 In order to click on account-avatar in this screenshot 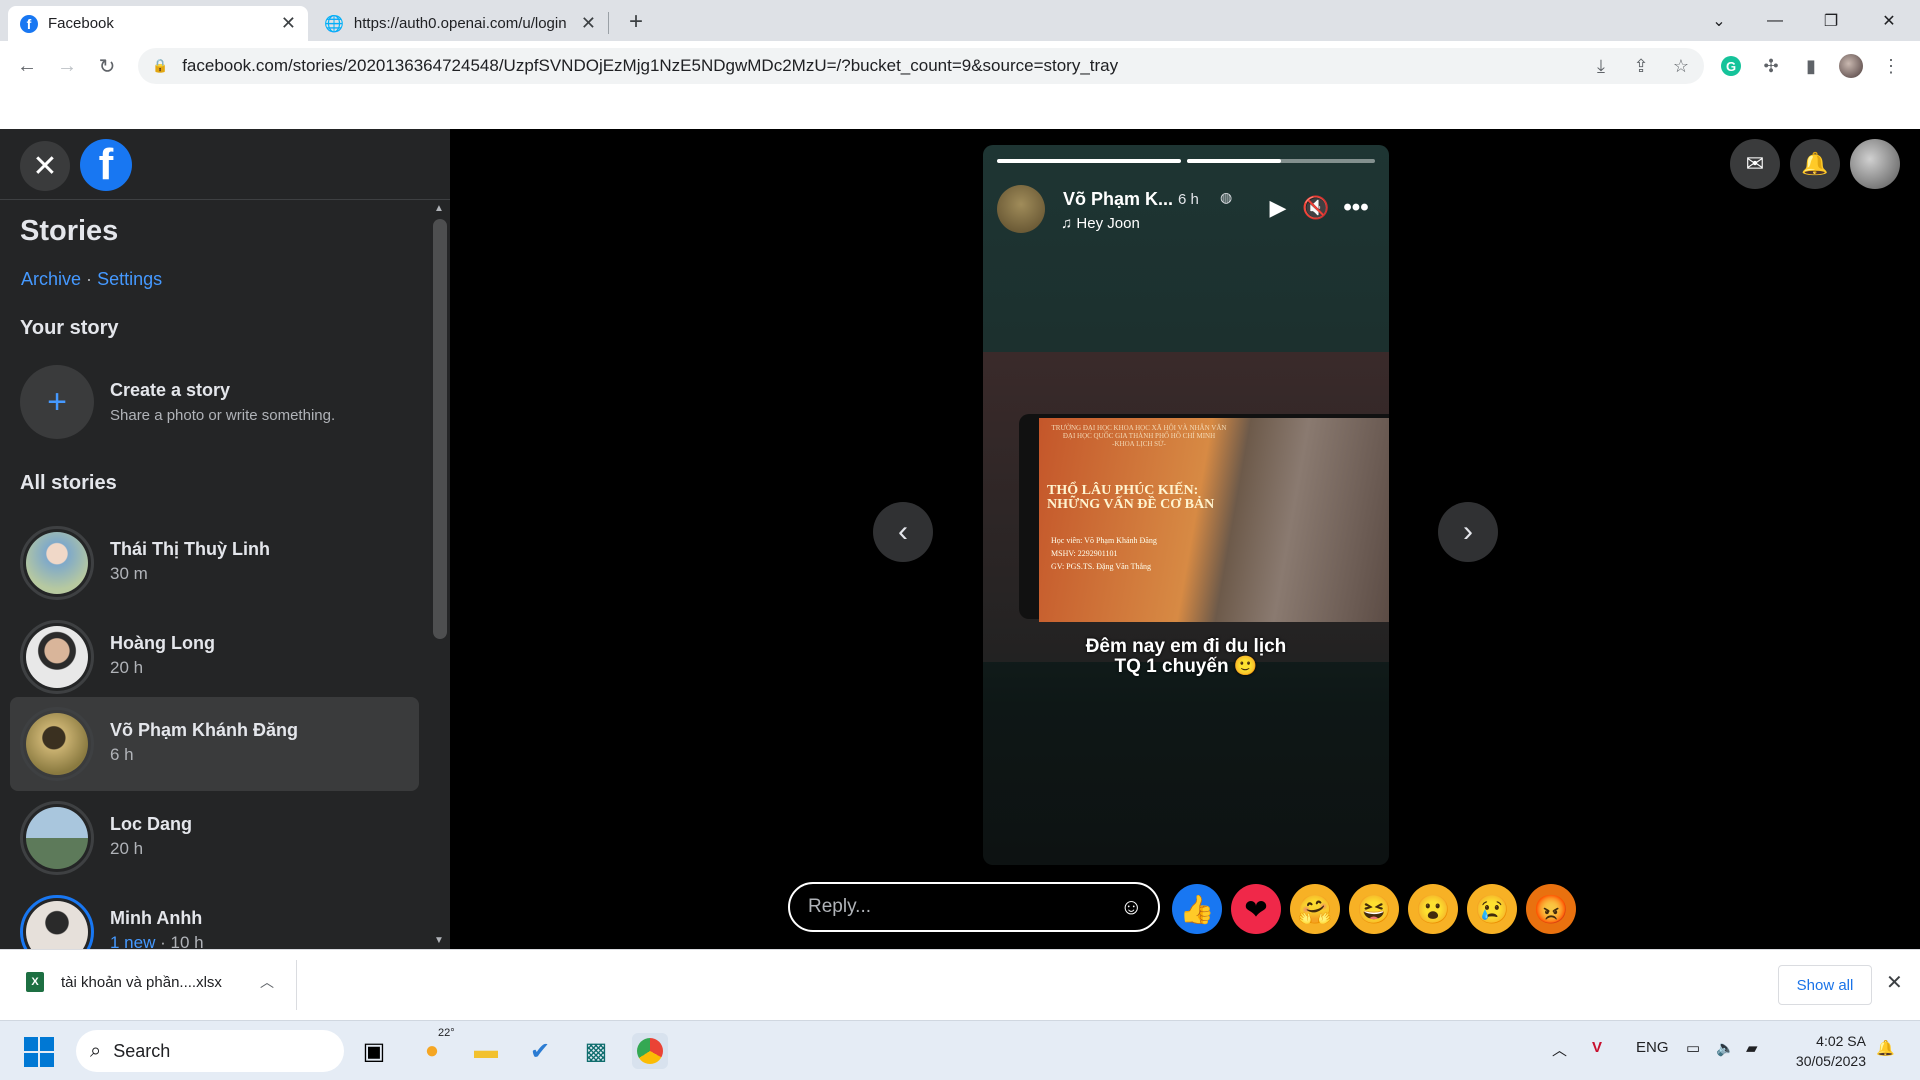, I will do `click(1875, 164)`.